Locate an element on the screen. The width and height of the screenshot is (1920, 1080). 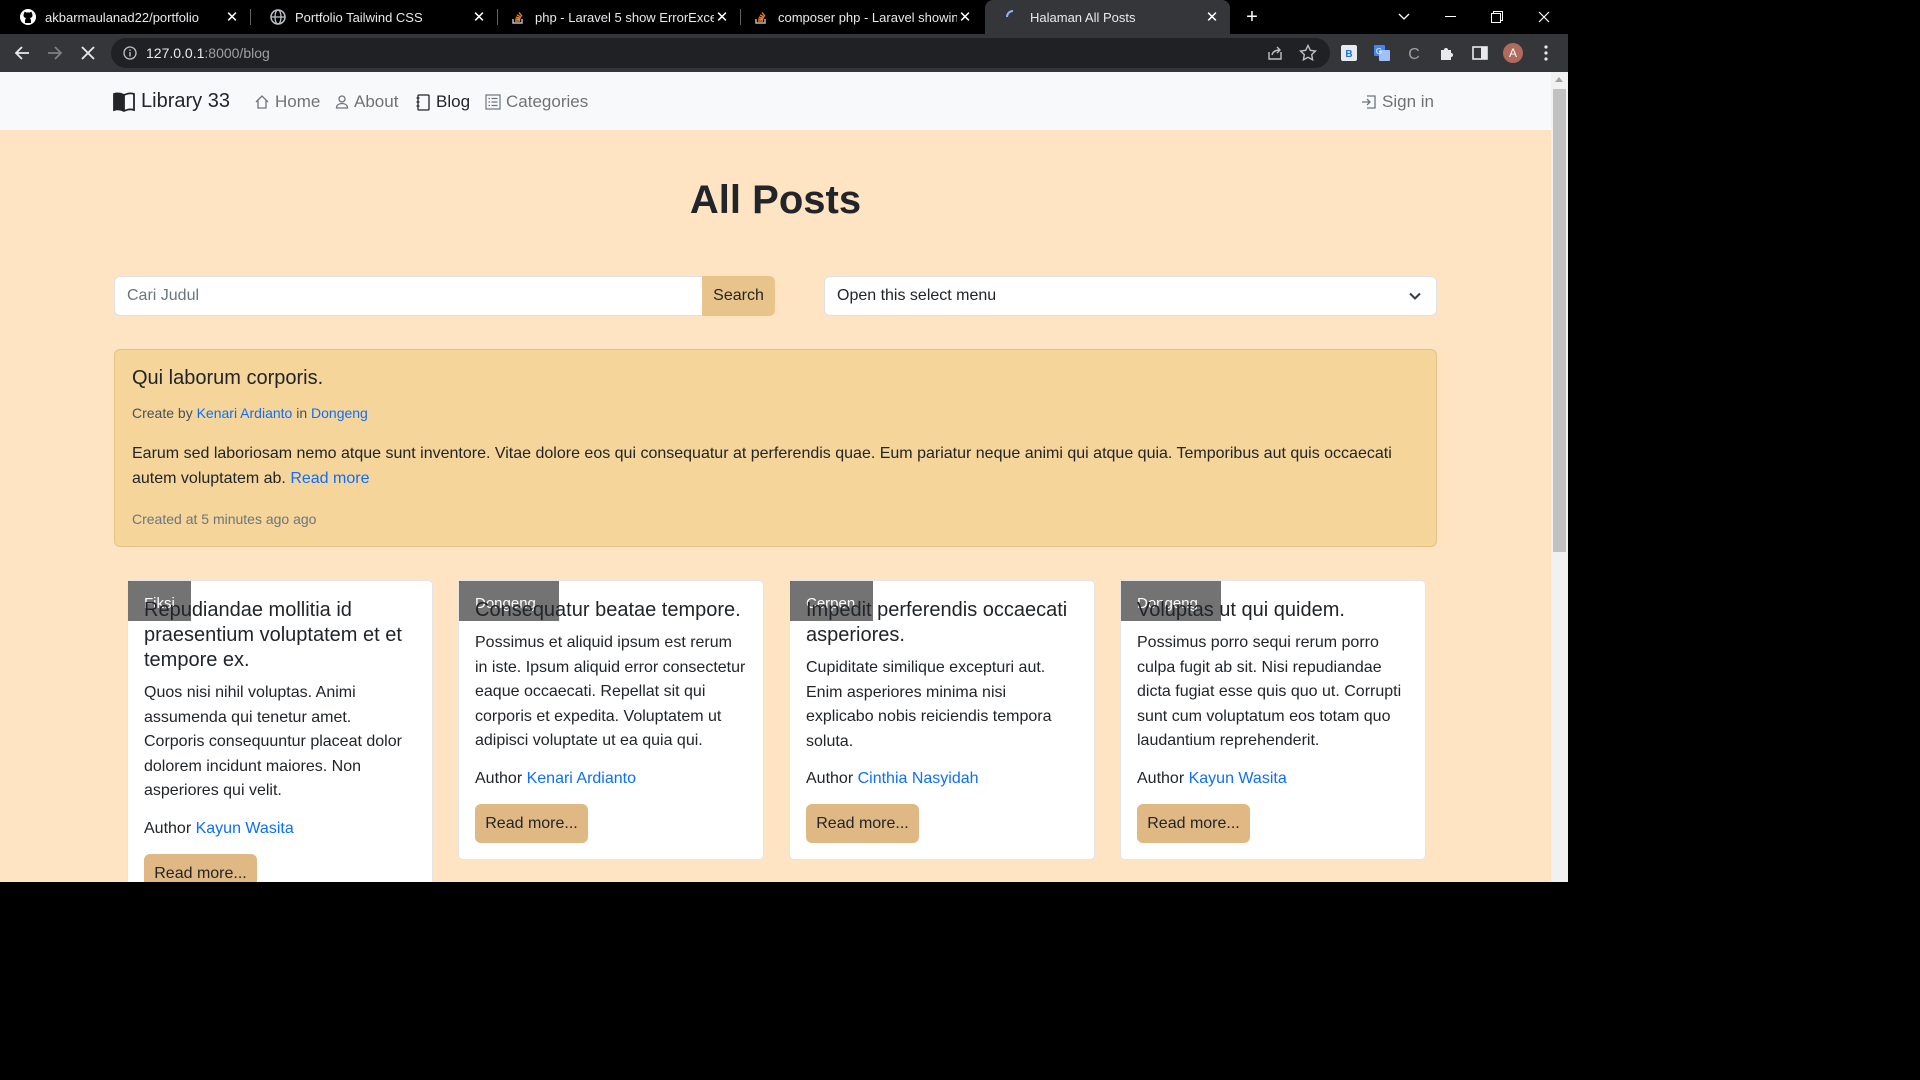
featured-category-link: Dongeng is located at coordinates (339, 413).